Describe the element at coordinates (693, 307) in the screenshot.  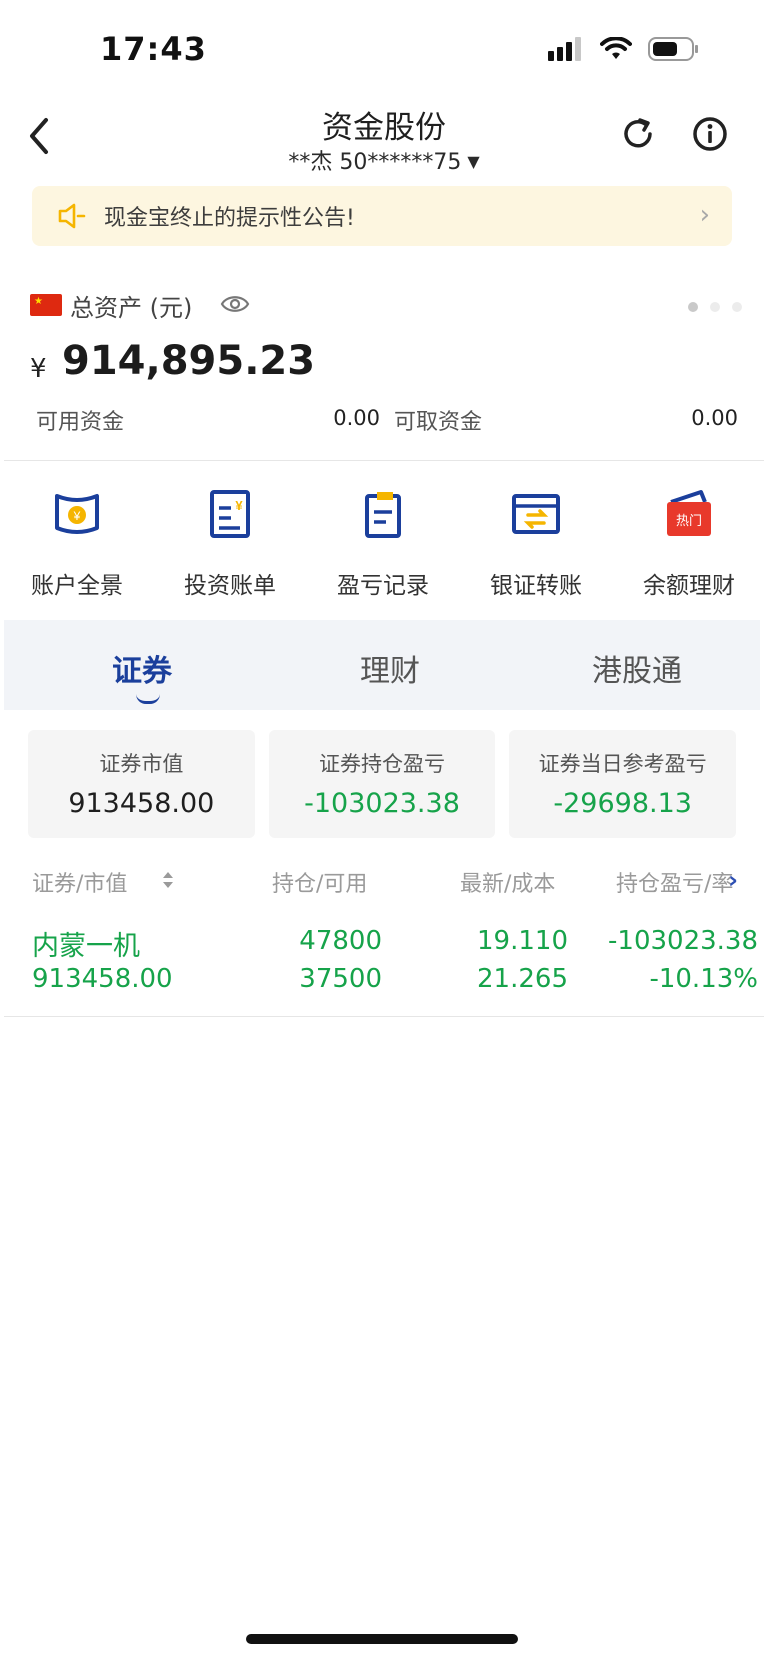
I see `page-dot-active` at that location.